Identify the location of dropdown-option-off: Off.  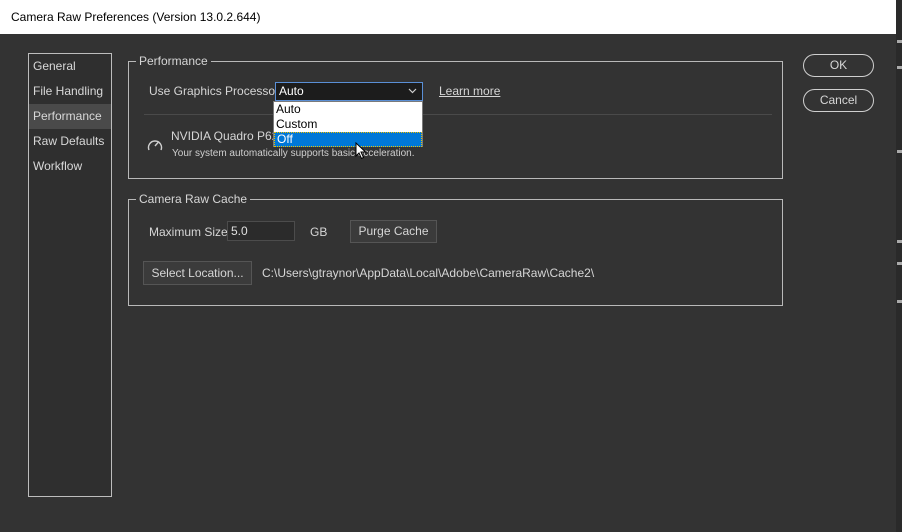
(348, 139).